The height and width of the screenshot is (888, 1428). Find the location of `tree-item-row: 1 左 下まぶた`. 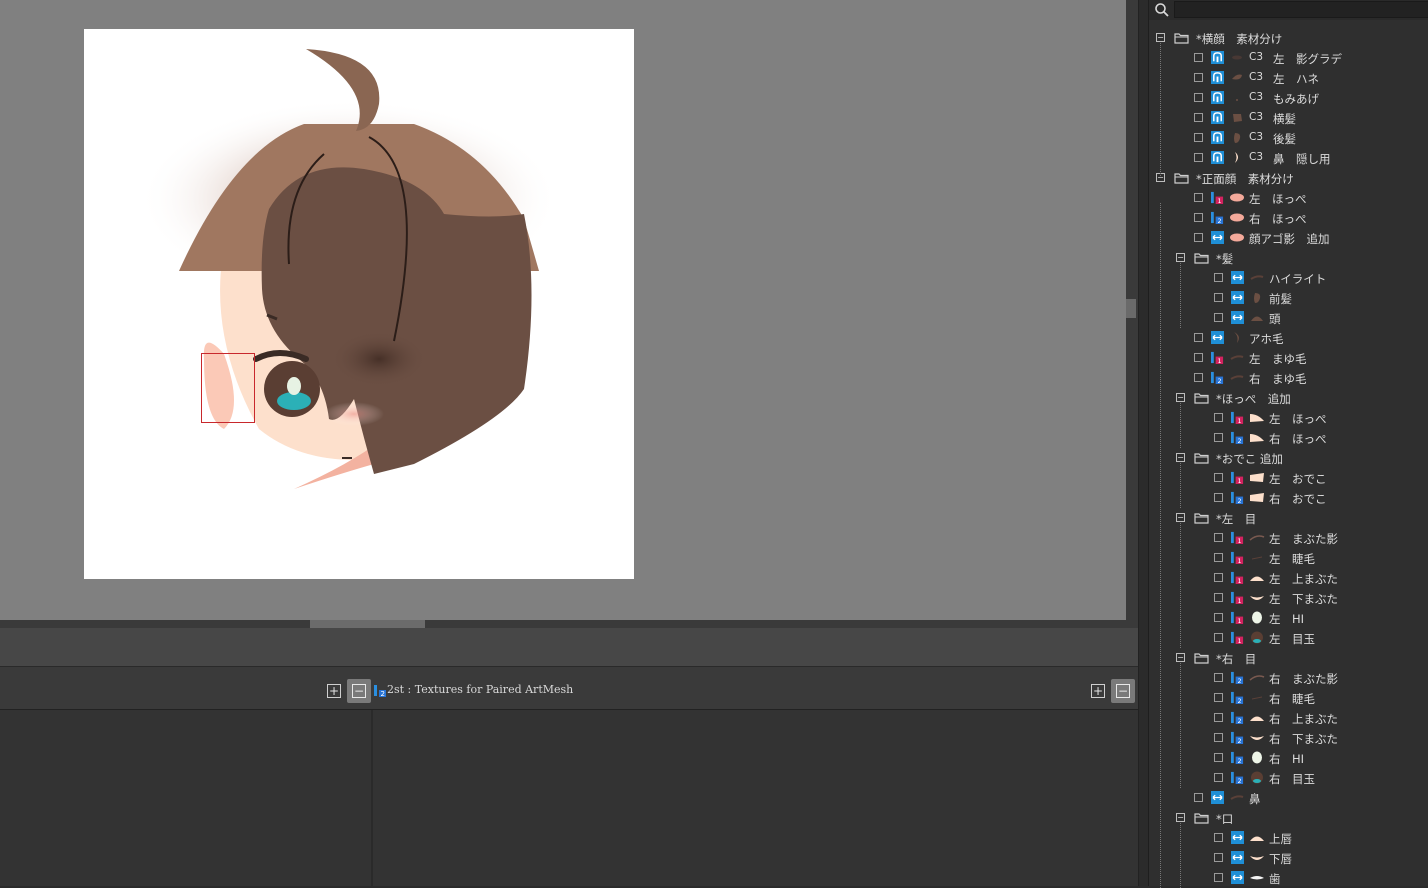

tree-item-row: 1 左 下まぶた is located at coordinates (1288, 598).